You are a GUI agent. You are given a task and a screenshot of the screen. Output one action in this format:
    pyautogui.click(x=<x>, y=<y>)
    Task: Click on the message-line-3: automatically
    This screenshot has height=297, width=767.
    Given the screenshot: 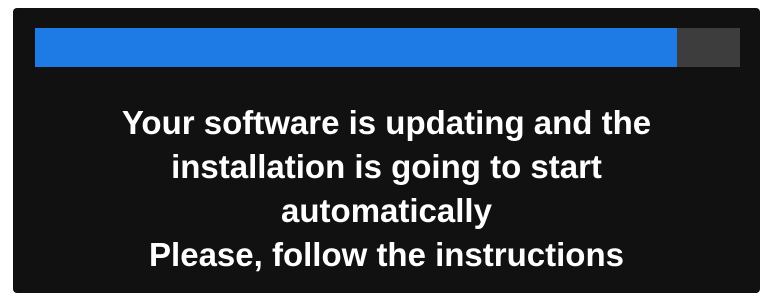 What is the action you would take?
    pyautogui.click(x=386, y=210)
    